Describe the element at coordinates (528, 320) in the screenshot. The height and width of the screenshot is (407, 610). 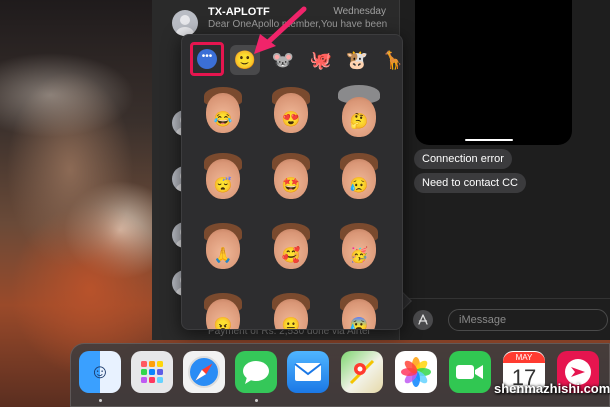
I see `imessage-input` at that location.